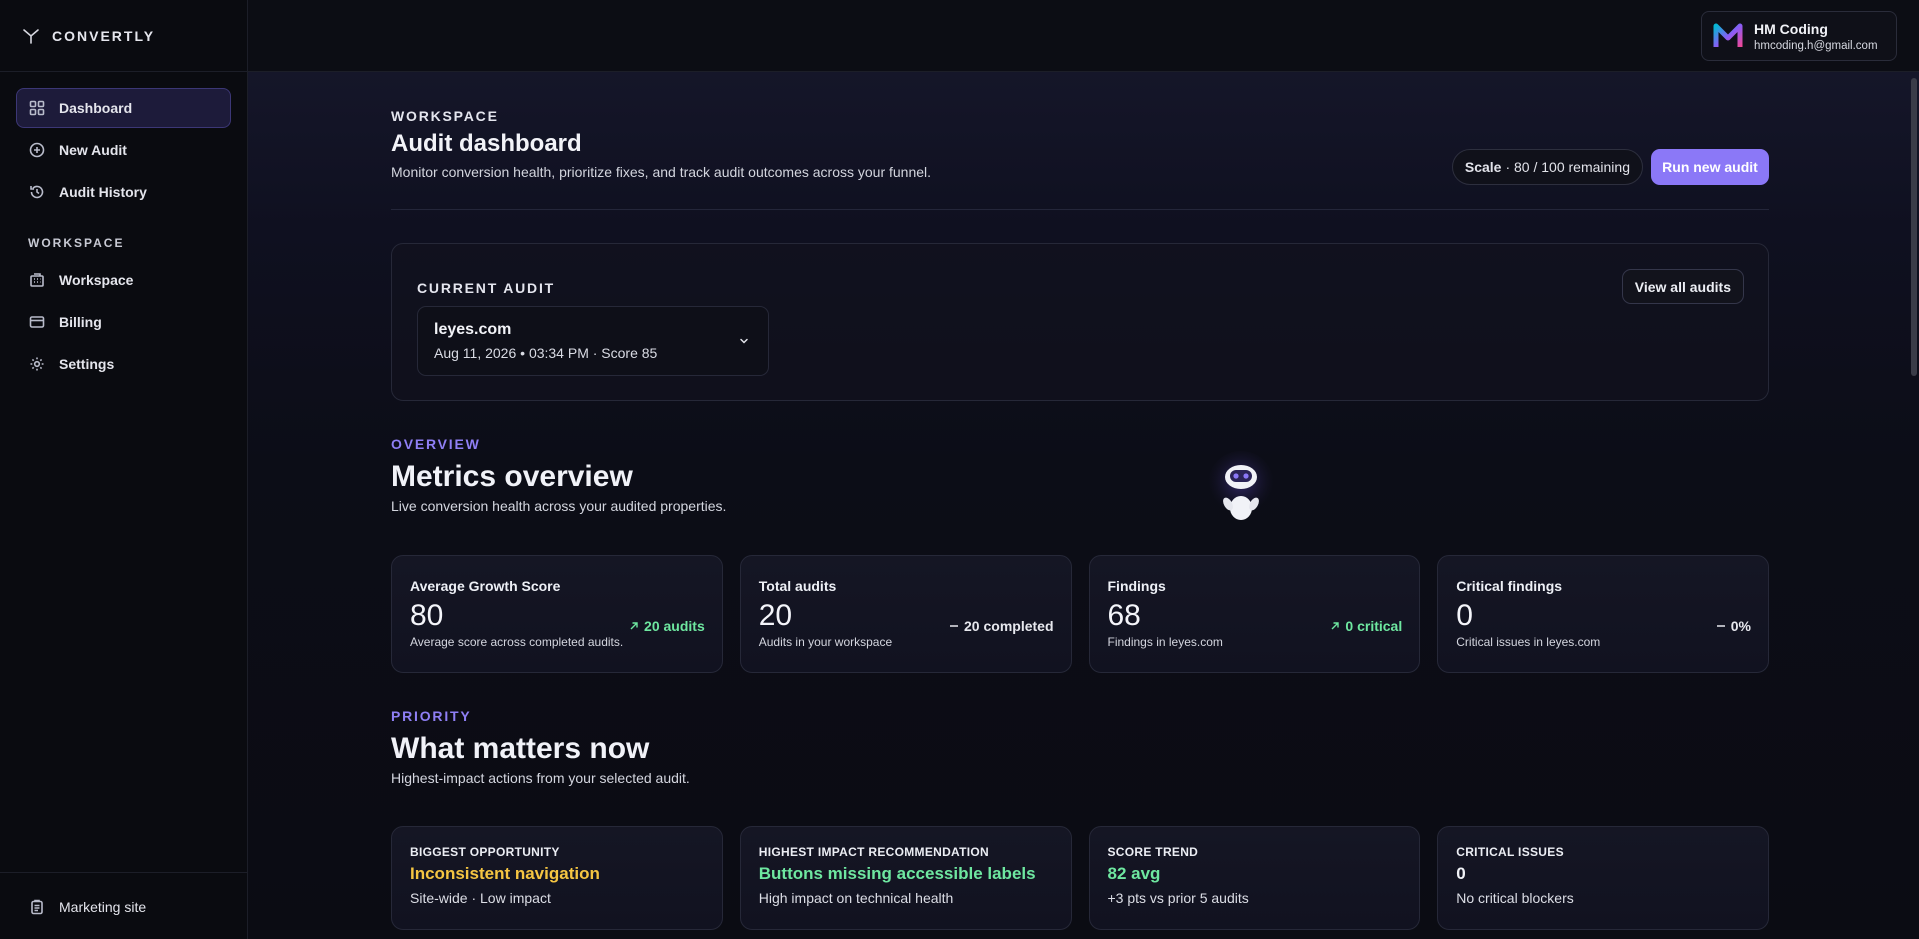 This screenshot has width=1919, height=939. What do you see at coordinates (517, 642) in the screenshot?
I see `metric-description: Average score across completed audits.` at bounding box center [517, 642].